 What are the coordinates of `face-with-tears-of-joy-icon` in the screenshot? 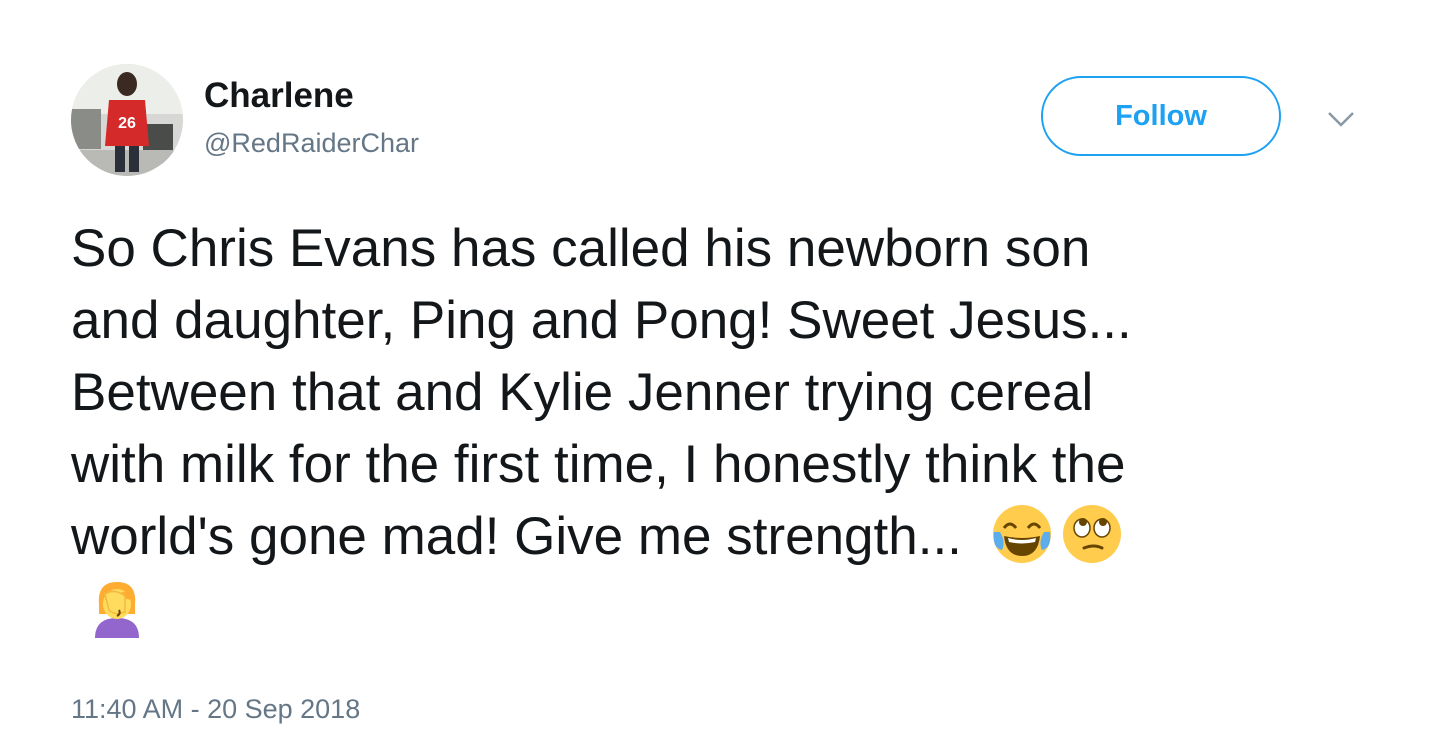 It's located at (1022, 534).